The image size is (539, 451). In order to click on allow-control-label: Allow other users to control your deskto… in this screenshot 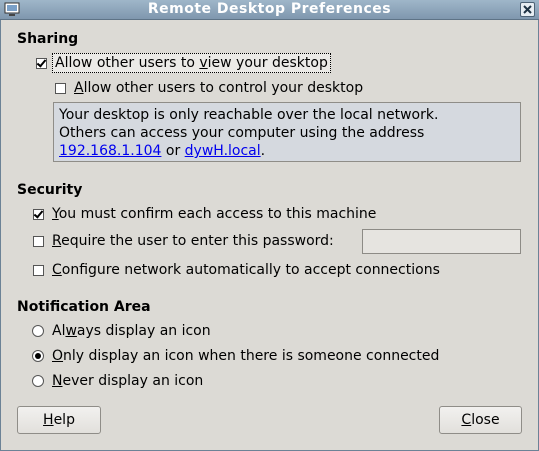, I will do `click(218, 88)`.